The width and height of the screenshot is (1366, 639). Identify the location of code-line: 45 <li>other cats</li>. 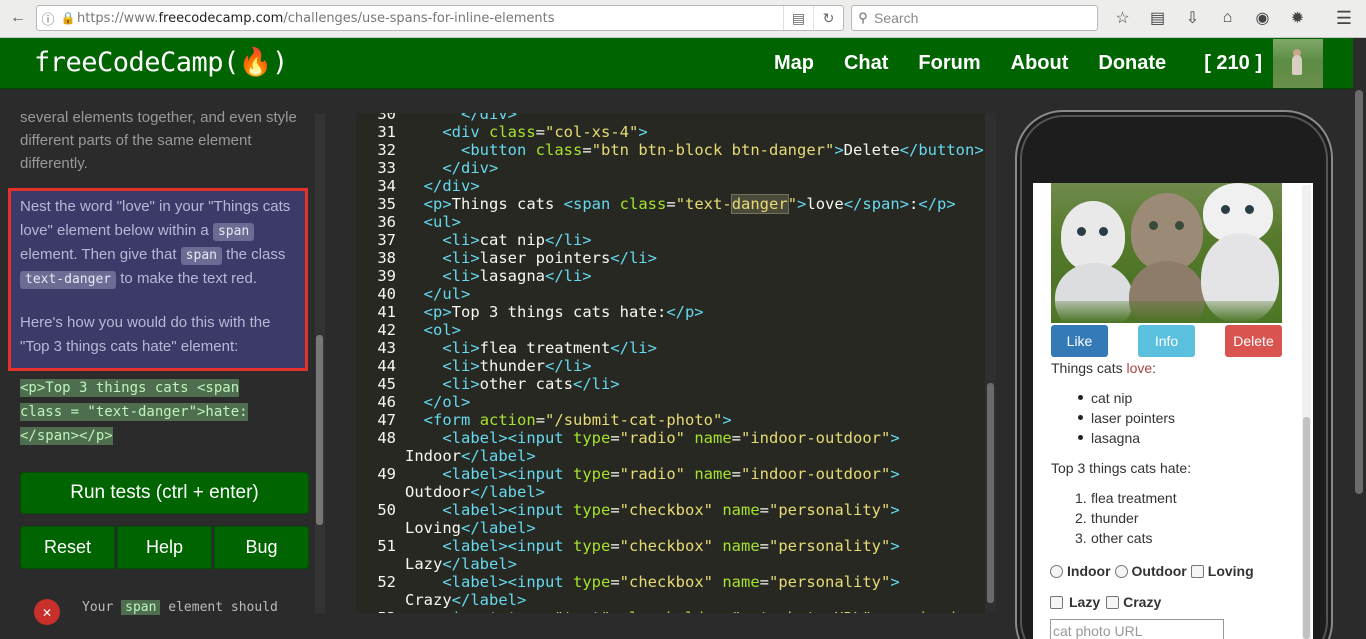
(671, 384).